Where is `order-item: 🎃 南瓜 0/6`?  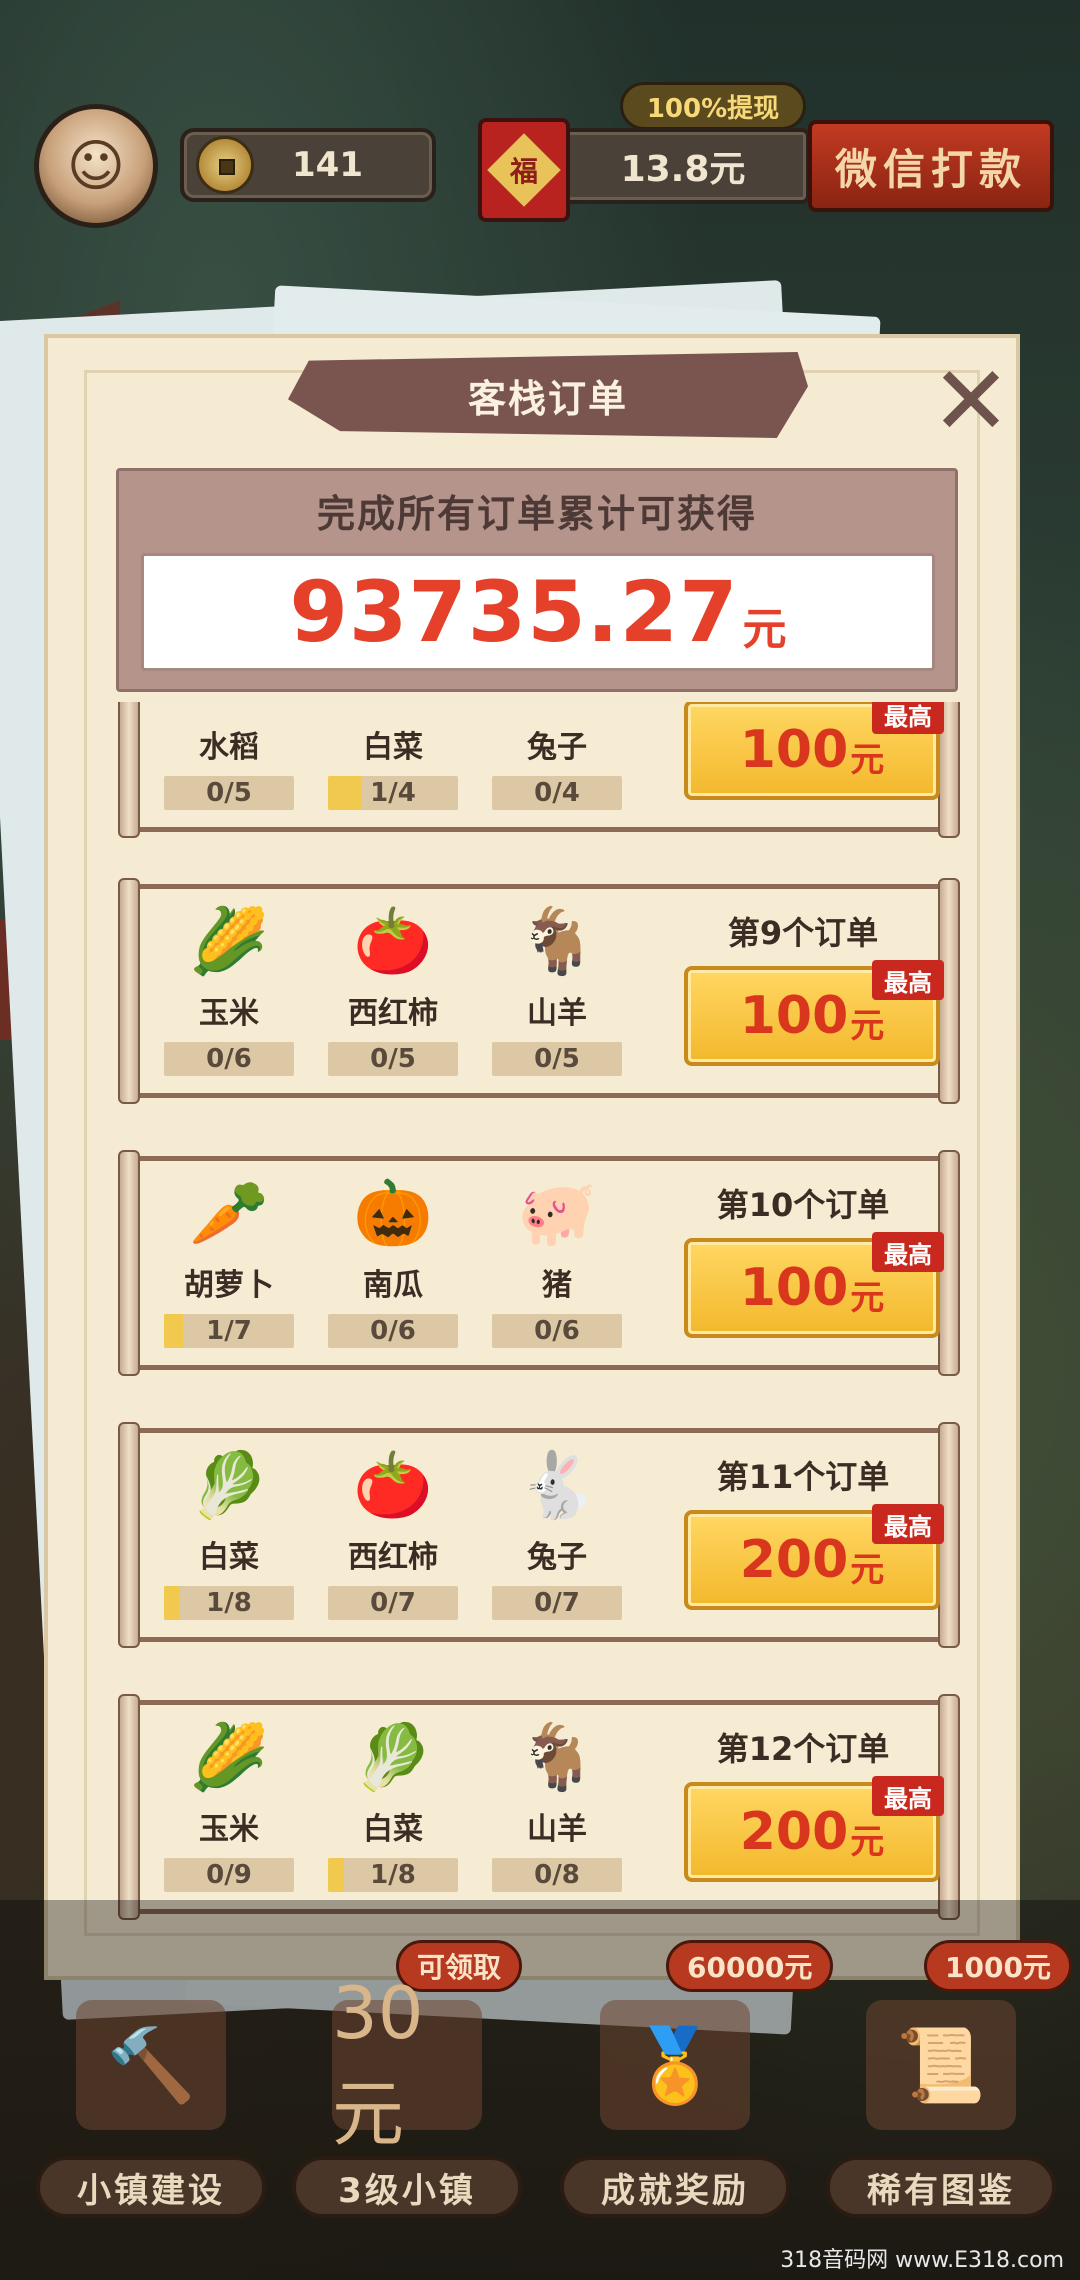
order-item: 🎃 南瓜 0/6 is located at coordinates (393, 1269).